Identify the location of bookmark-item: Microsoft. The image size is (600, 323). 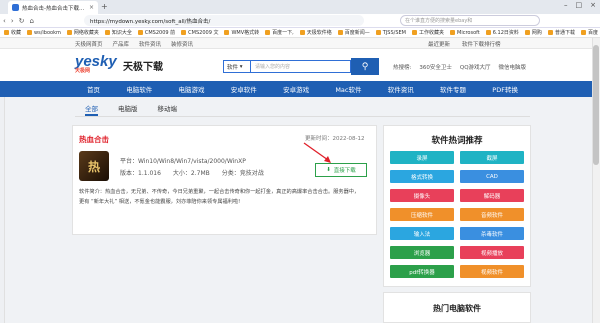
(465, 33).